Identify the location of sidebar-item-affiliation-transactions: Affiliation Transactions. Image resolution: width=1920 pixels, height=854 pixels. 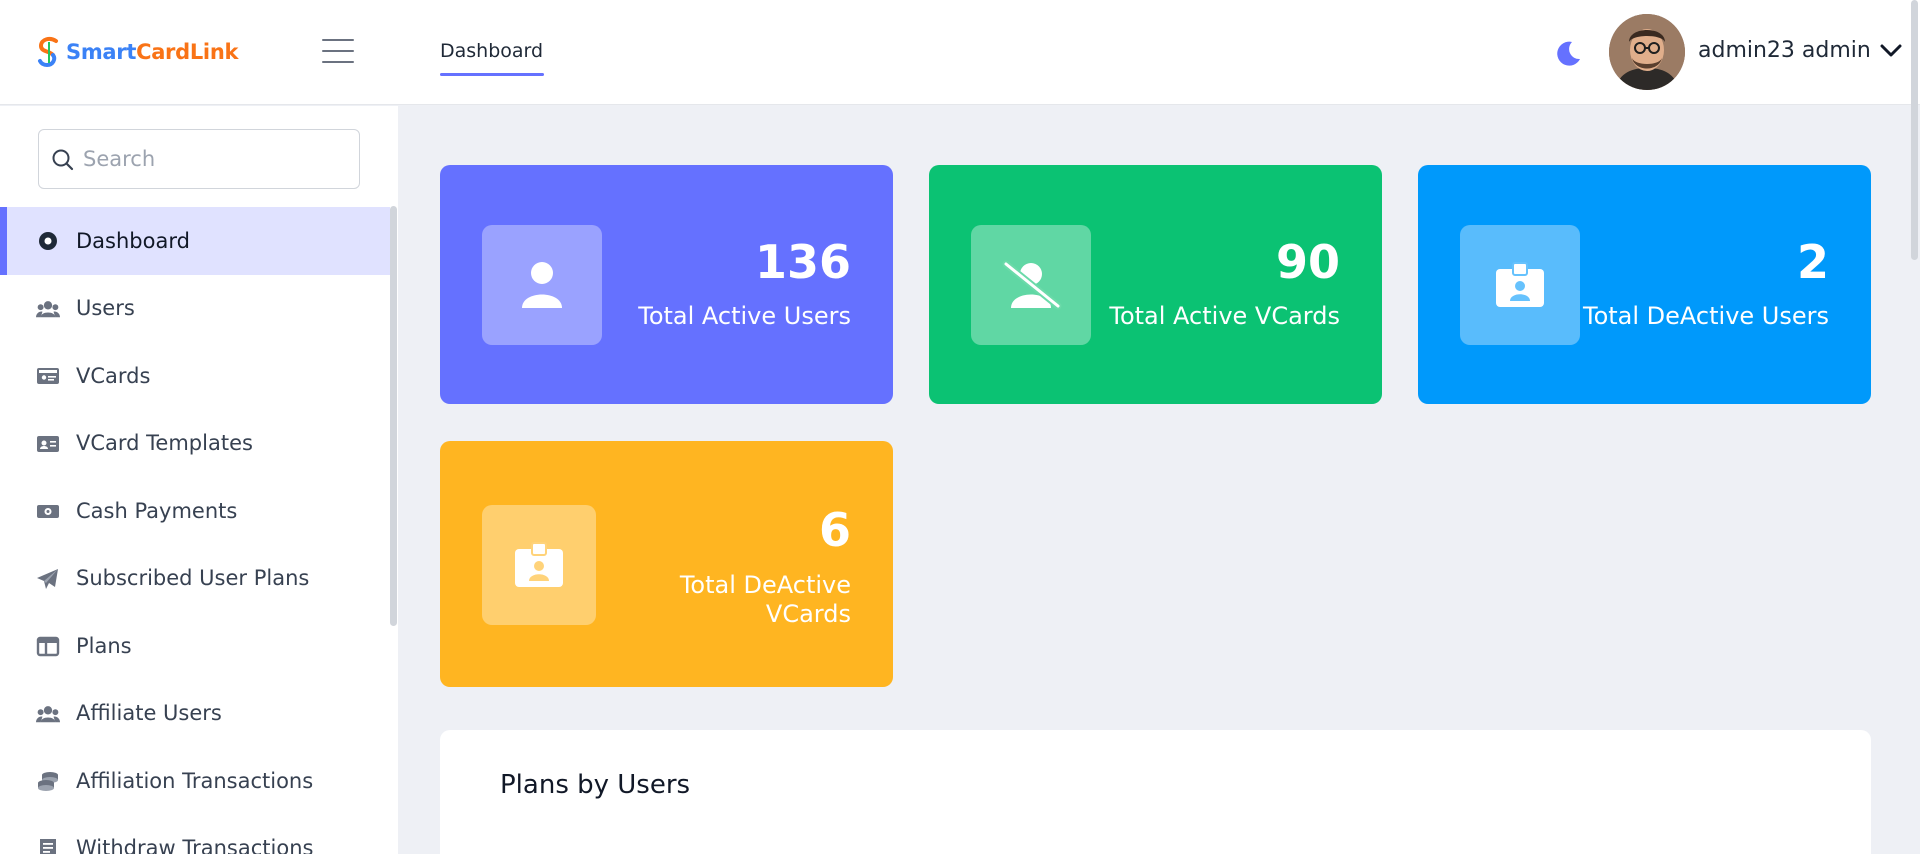
(195, 781).